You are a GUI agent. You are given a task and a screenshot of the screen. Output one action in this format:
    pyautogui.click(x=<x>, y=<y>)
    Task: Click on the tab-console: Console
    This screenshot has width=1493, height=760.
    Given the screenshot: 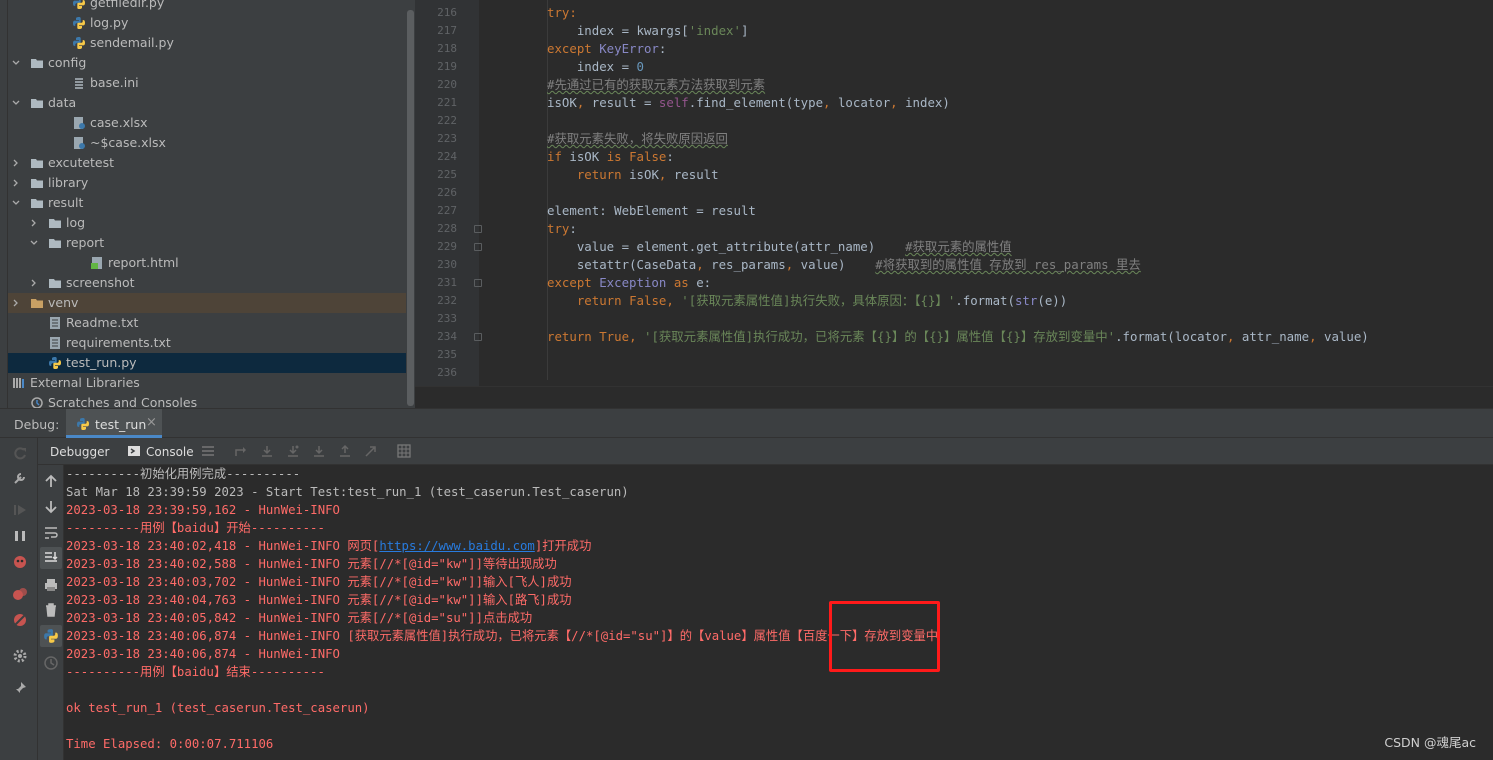 What is the action you would take?
    pyautogui.click(x=170, y=452)
    